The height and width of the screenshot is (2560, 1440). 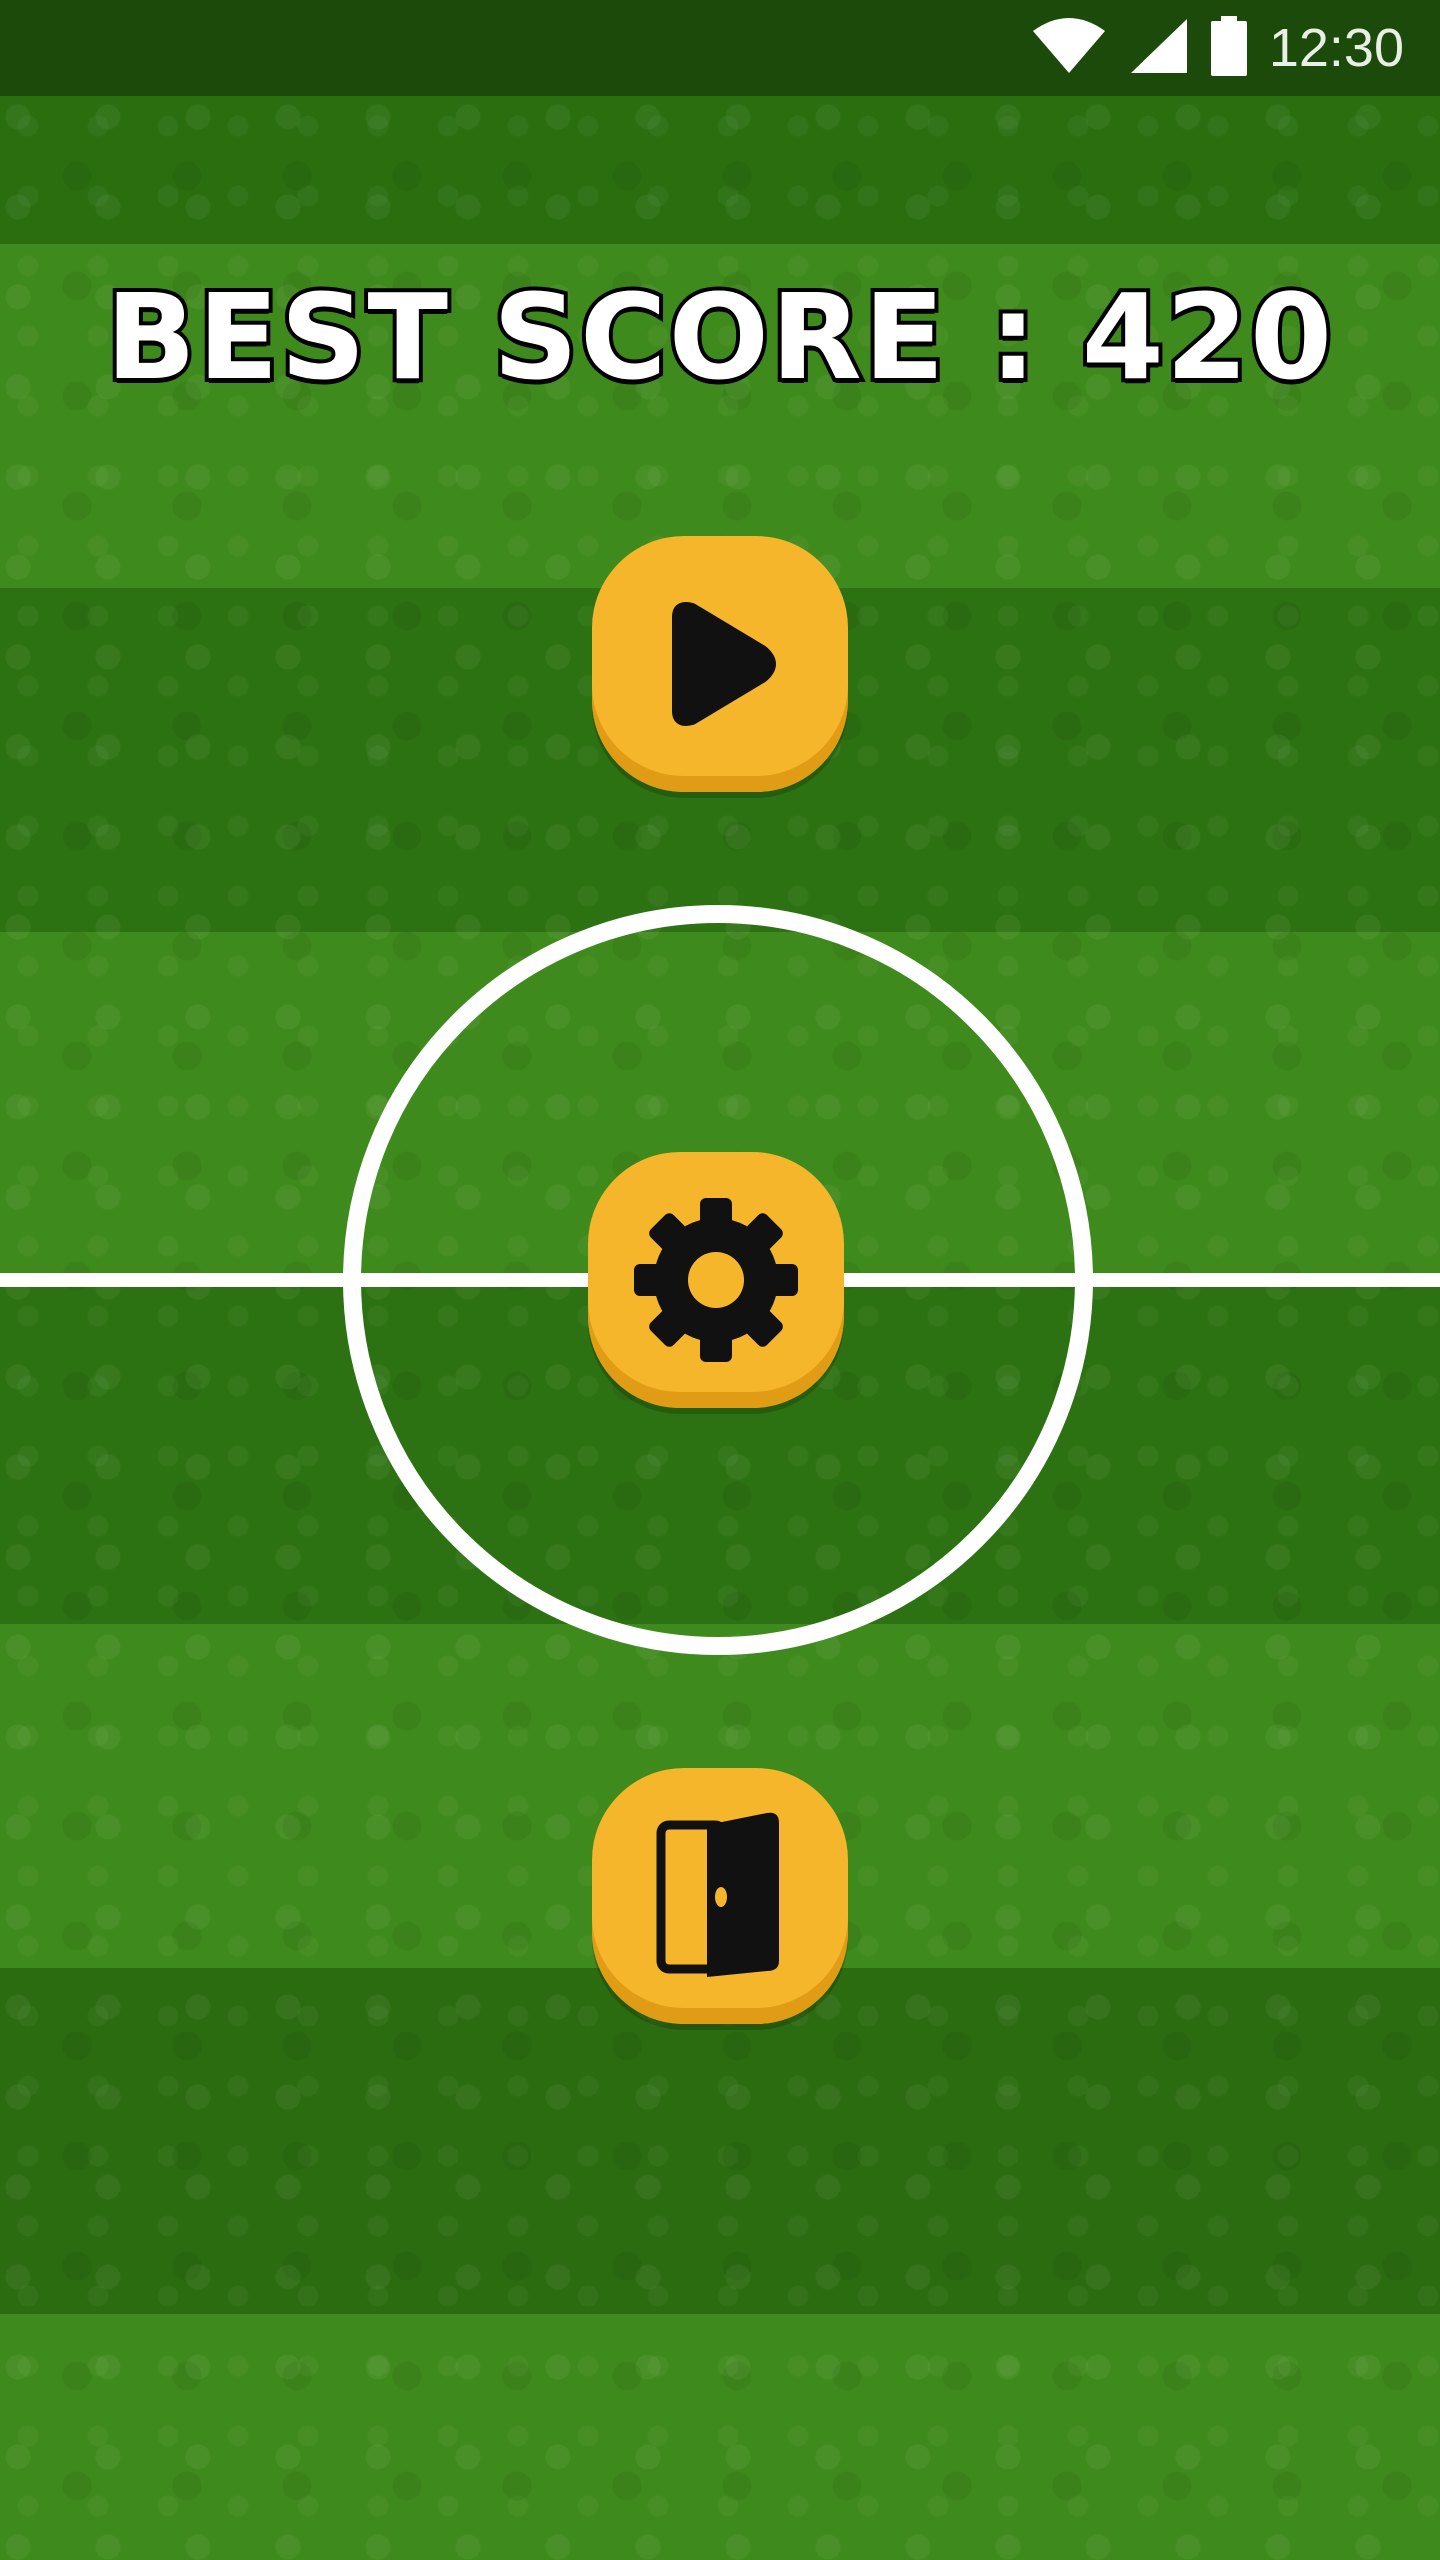 What do you see at coordinates (720, 48) in the screenshot?
I see `status-bar: 12:30` at bounding box center [720, 48].